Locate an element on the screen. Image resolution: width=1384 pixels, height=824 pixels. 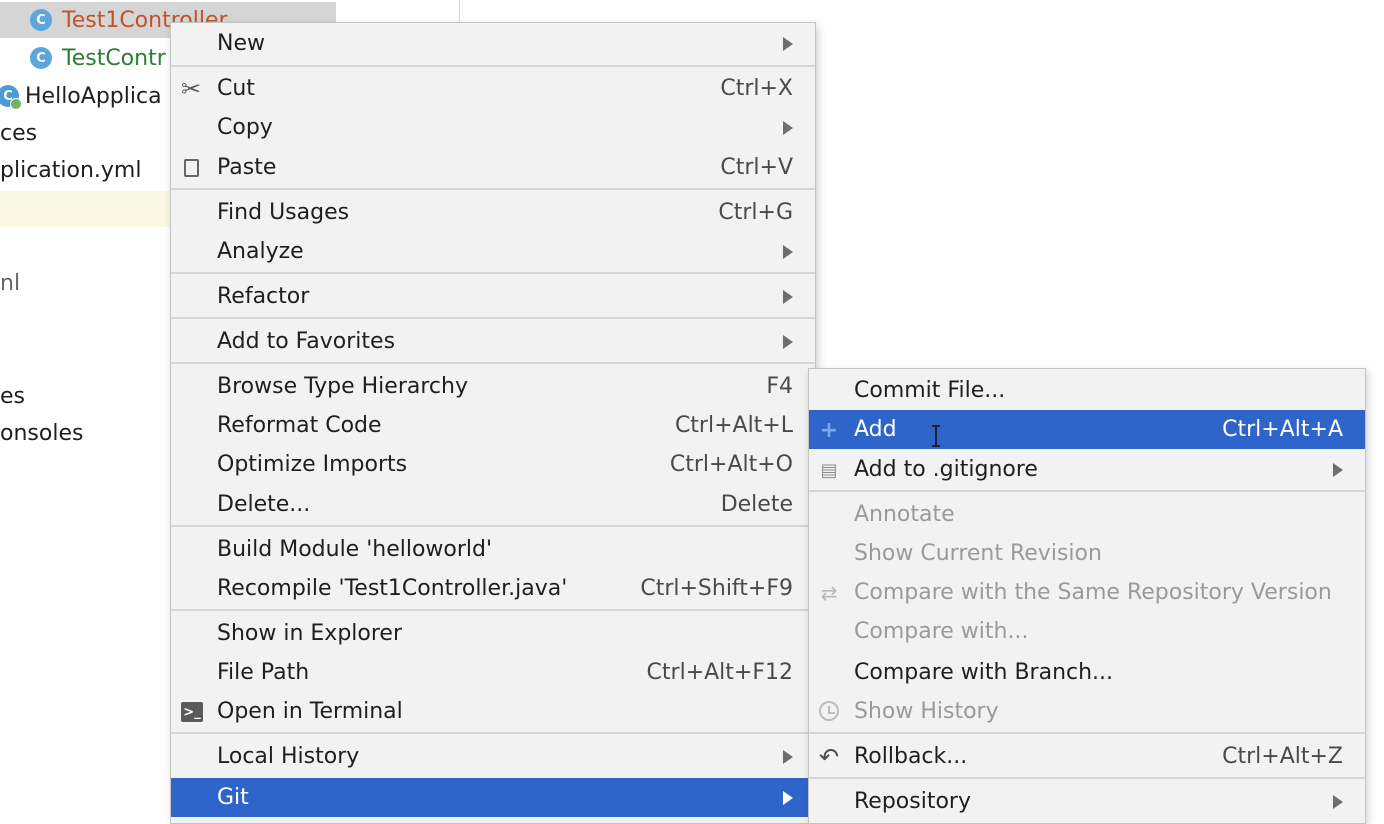
menu-item-shortcut: Ctrl+Alt+A is located at coordinates (1282, 429).